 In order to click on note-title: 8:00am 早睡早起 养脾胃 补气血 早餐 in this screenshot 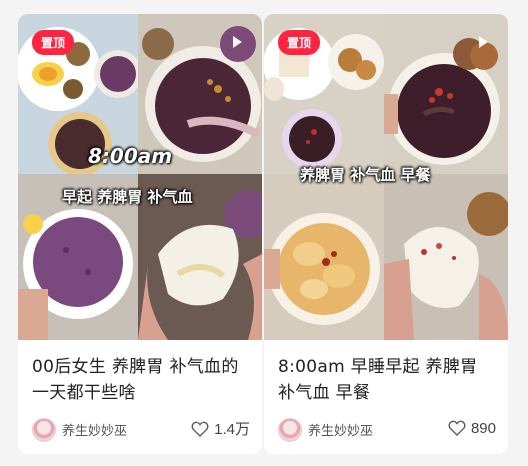, I will do `click(388, 380)`.